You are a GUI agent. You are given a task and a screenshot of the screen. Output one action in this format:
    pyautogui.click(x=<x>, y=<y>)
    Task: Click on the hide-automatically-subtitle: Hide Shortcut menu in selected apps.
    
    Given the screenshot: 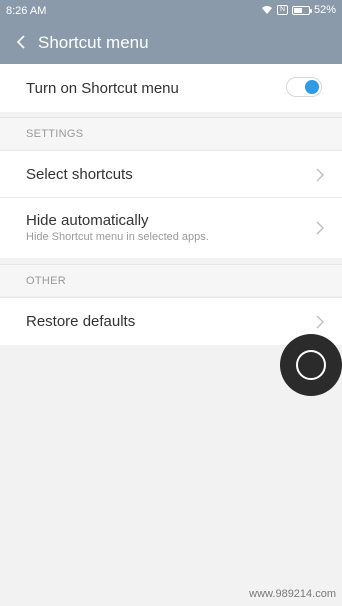 What is the action you would take?
    pyautogui.click(x=117, y=237)
    